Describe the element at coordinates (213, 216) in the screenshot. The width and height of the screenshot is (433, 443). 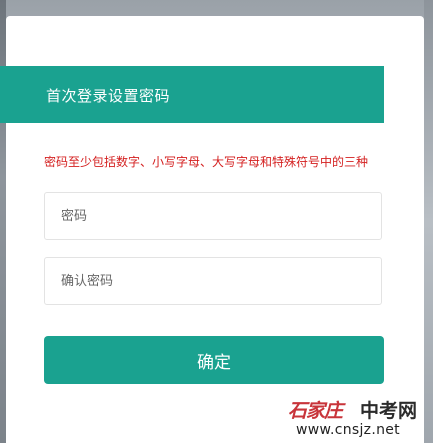
I see `password-input` at that location.